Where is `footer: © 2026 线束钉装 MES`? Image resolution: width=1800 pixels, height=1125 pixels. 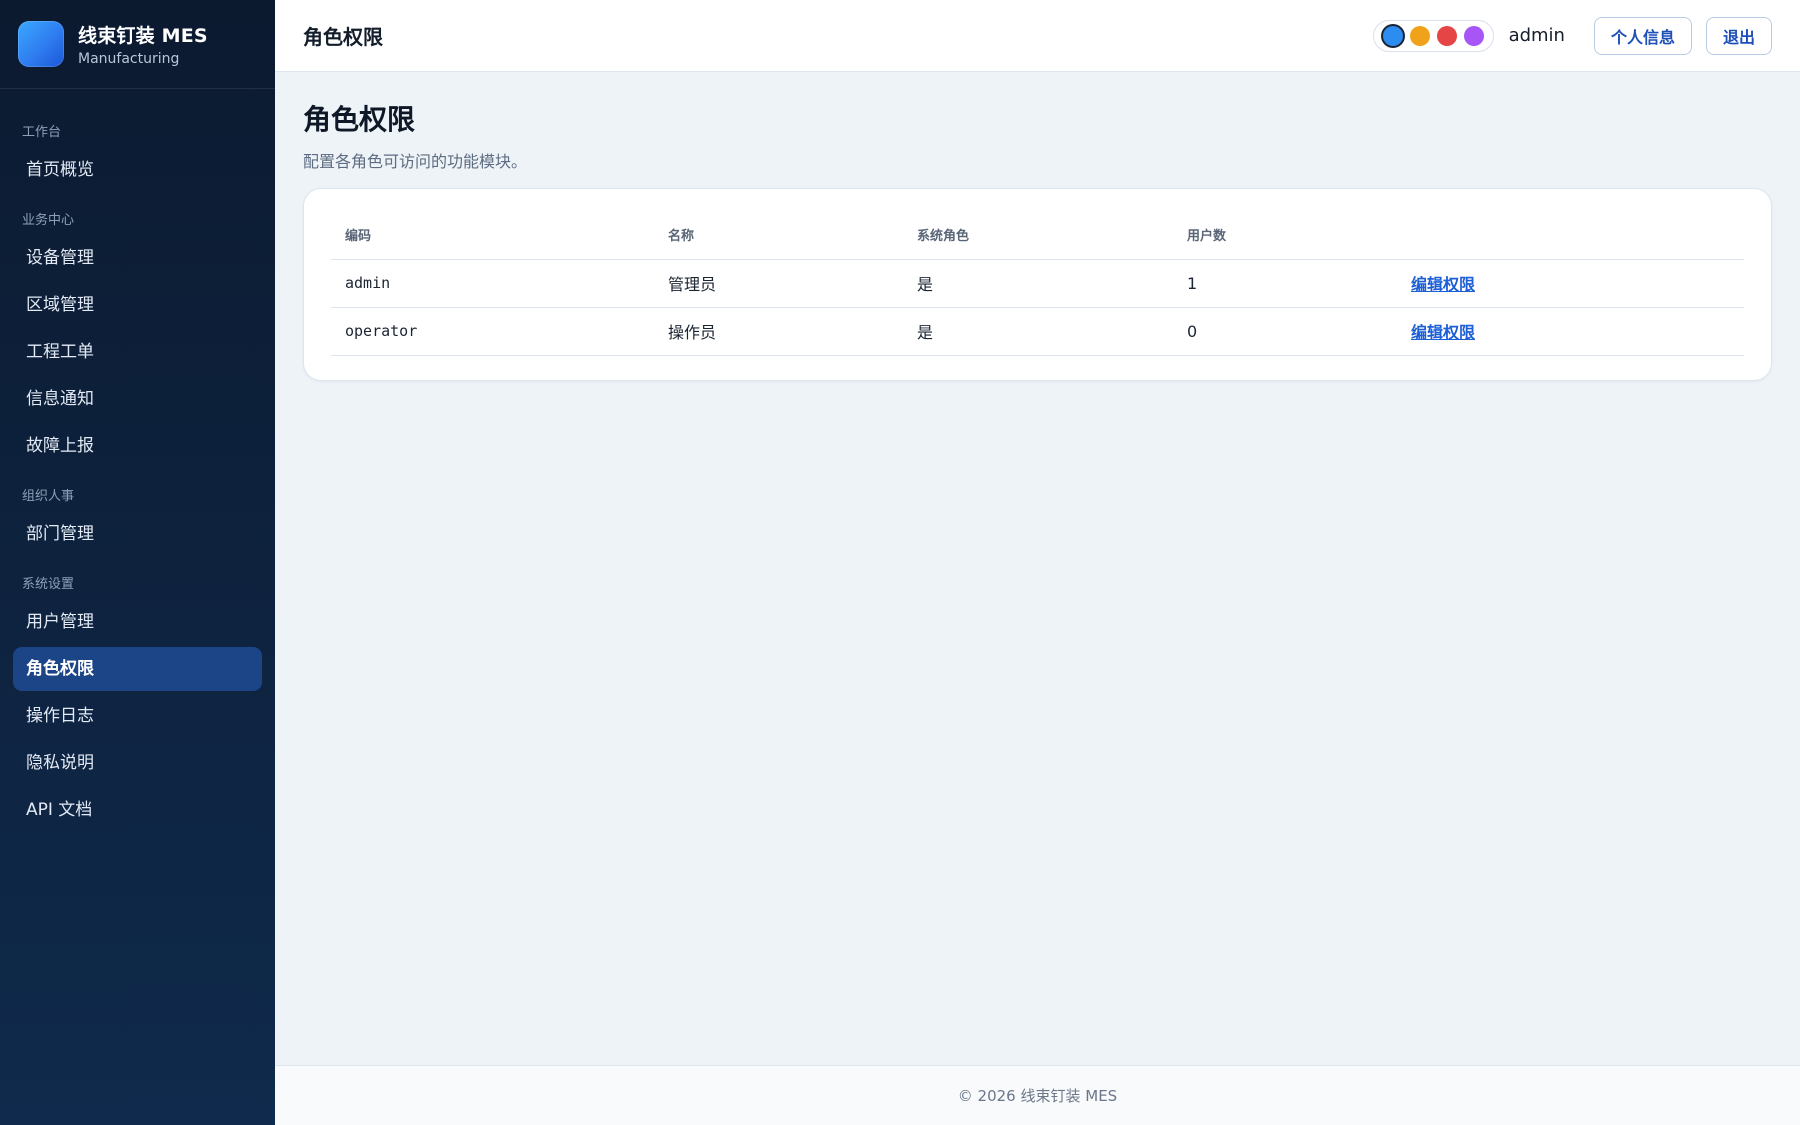
footer: © 2026 线束钉装 MES is located at coordinates (1037, 1095).